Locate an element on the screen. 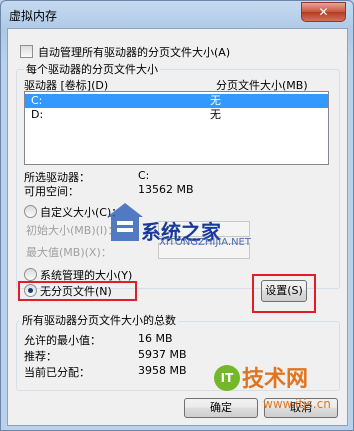 The image size is (354, 431). free-space-value: 13562 MB is located at coordinates (166, 189).